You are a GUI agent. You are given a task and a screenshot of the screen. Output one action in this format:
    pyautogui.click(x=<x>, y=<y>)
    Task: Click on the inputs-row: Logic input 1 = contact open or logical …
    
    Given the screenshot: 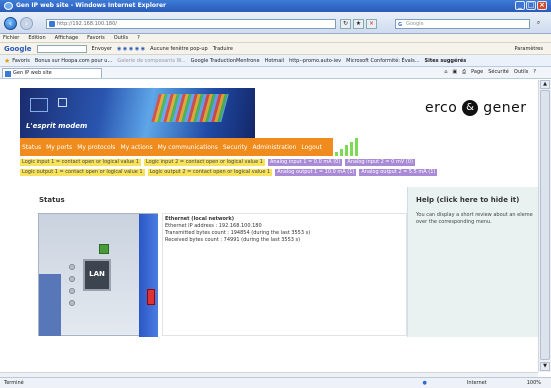 What is the action you would take?
    pyautogui.click(x=274, y=162)
    